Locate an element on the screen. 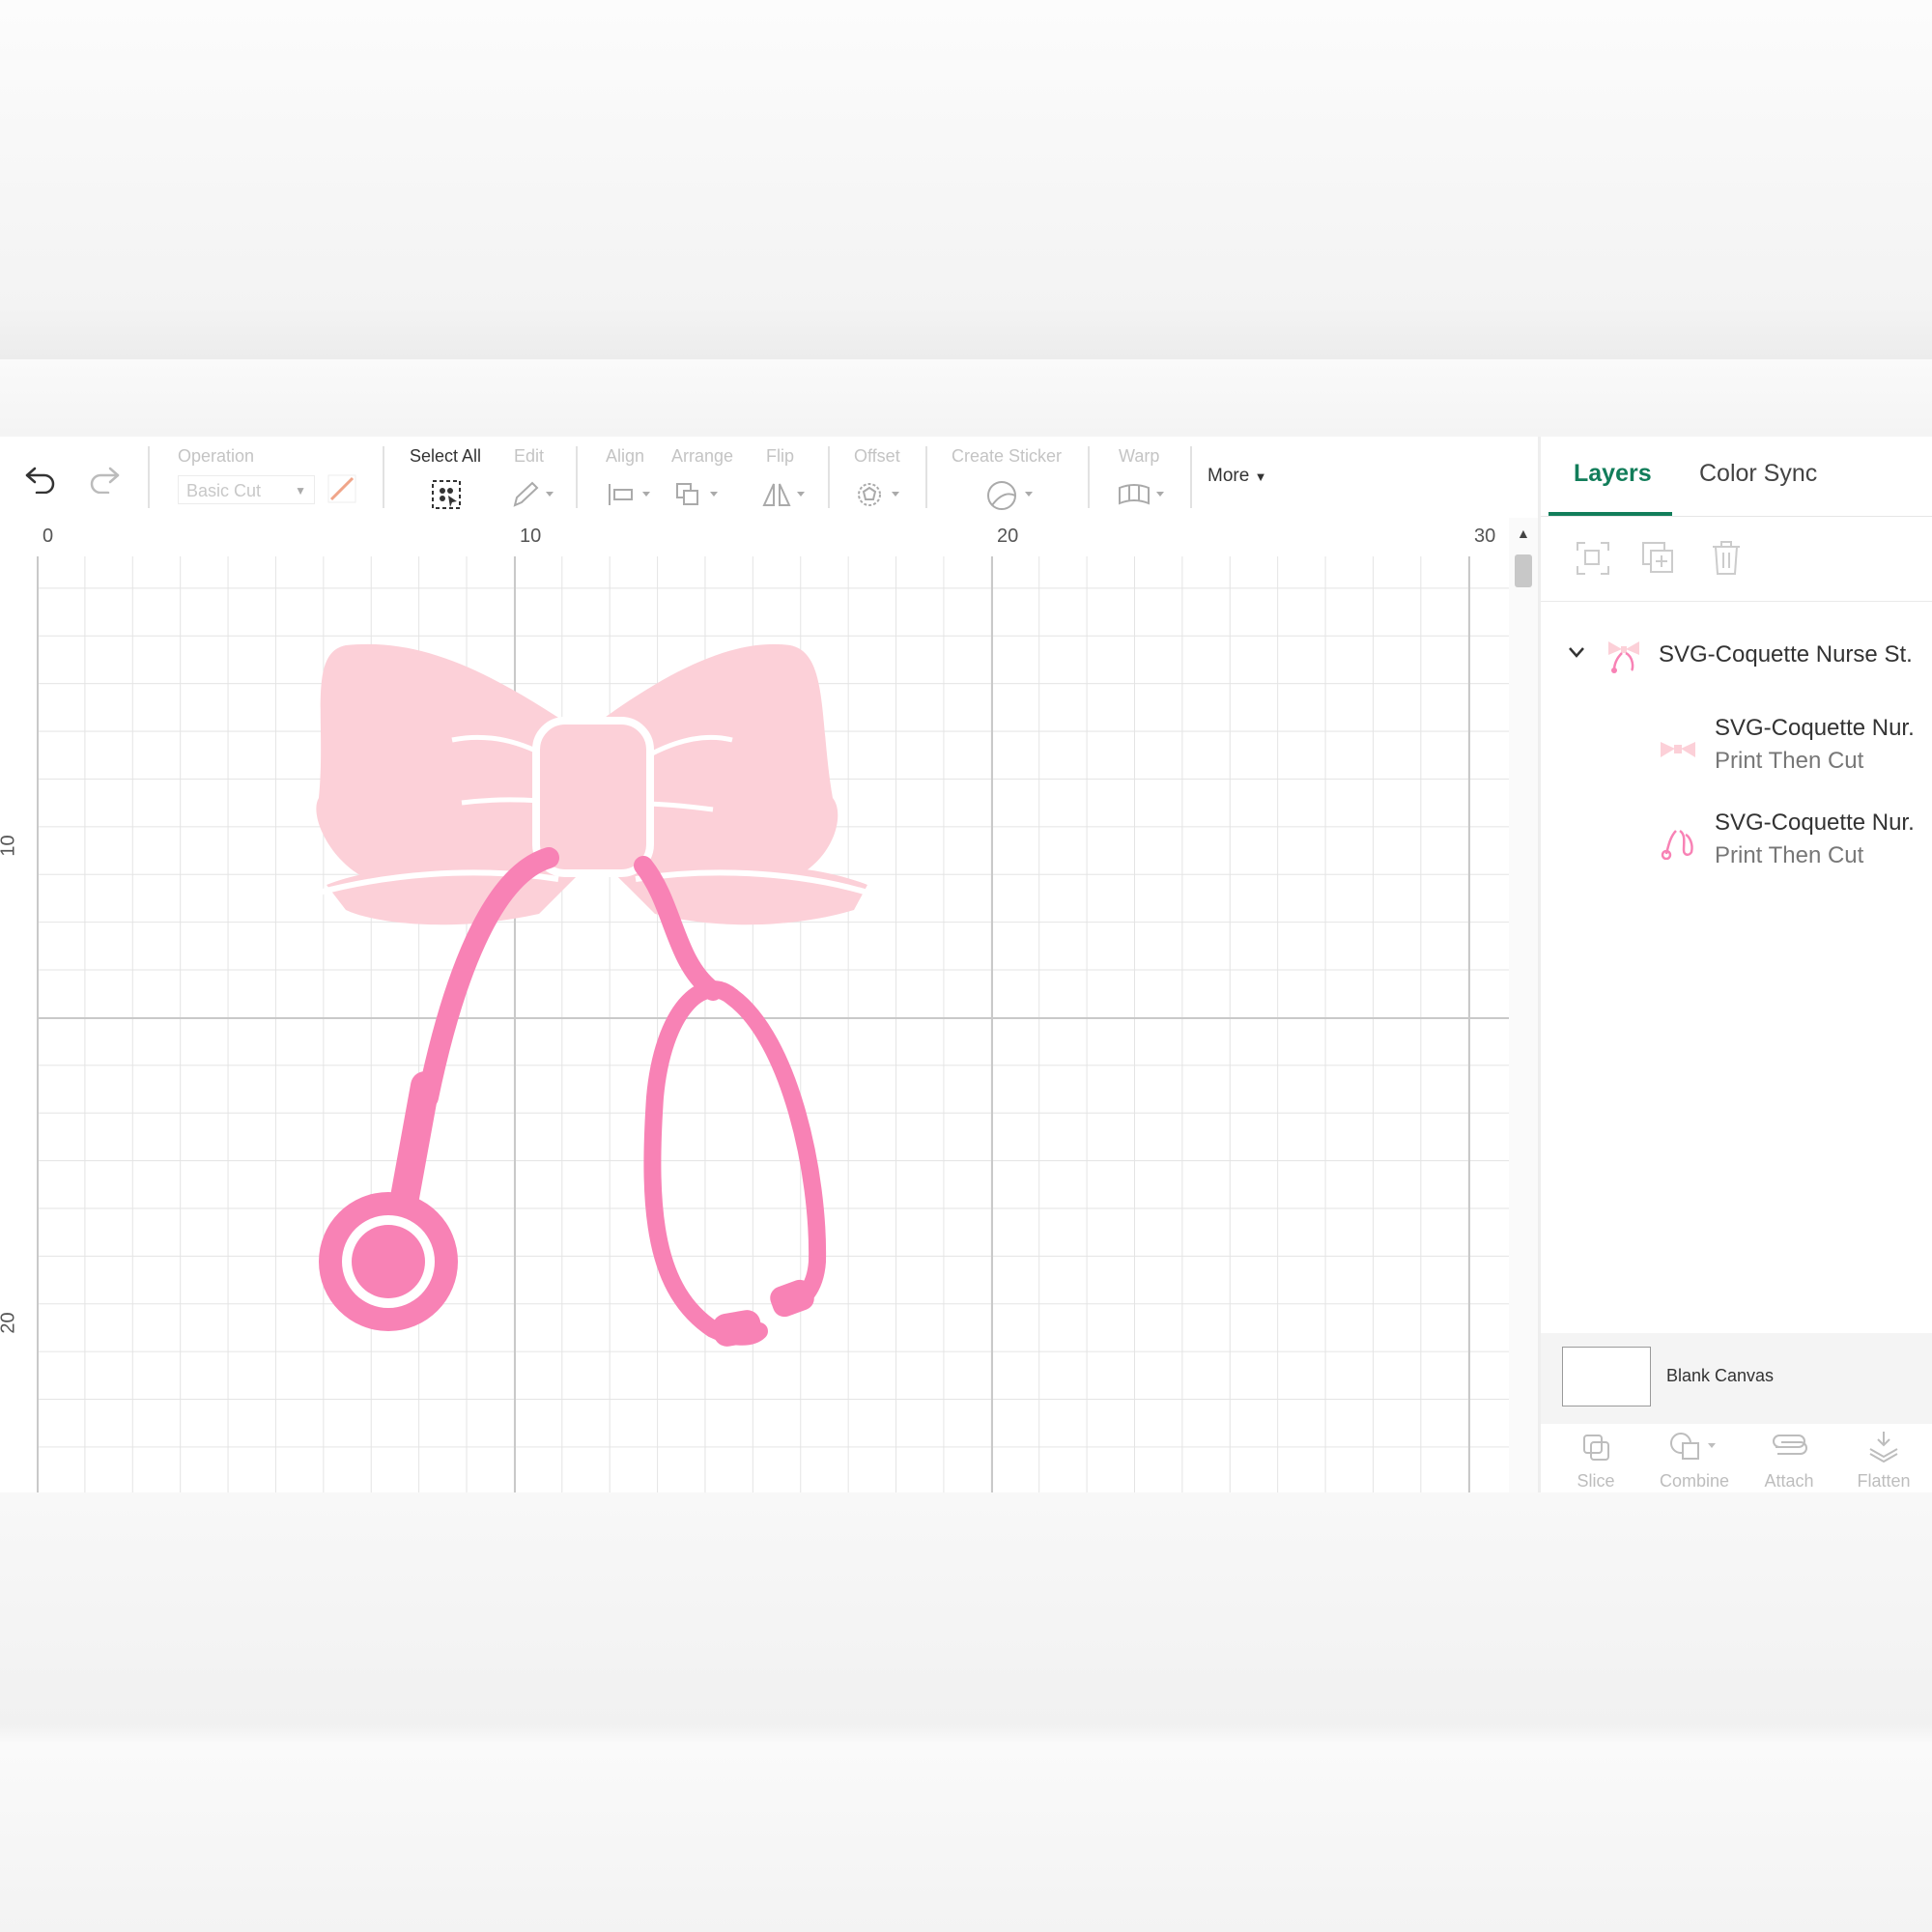  slice-button: Slice is located at coordinates (1595, 1461).